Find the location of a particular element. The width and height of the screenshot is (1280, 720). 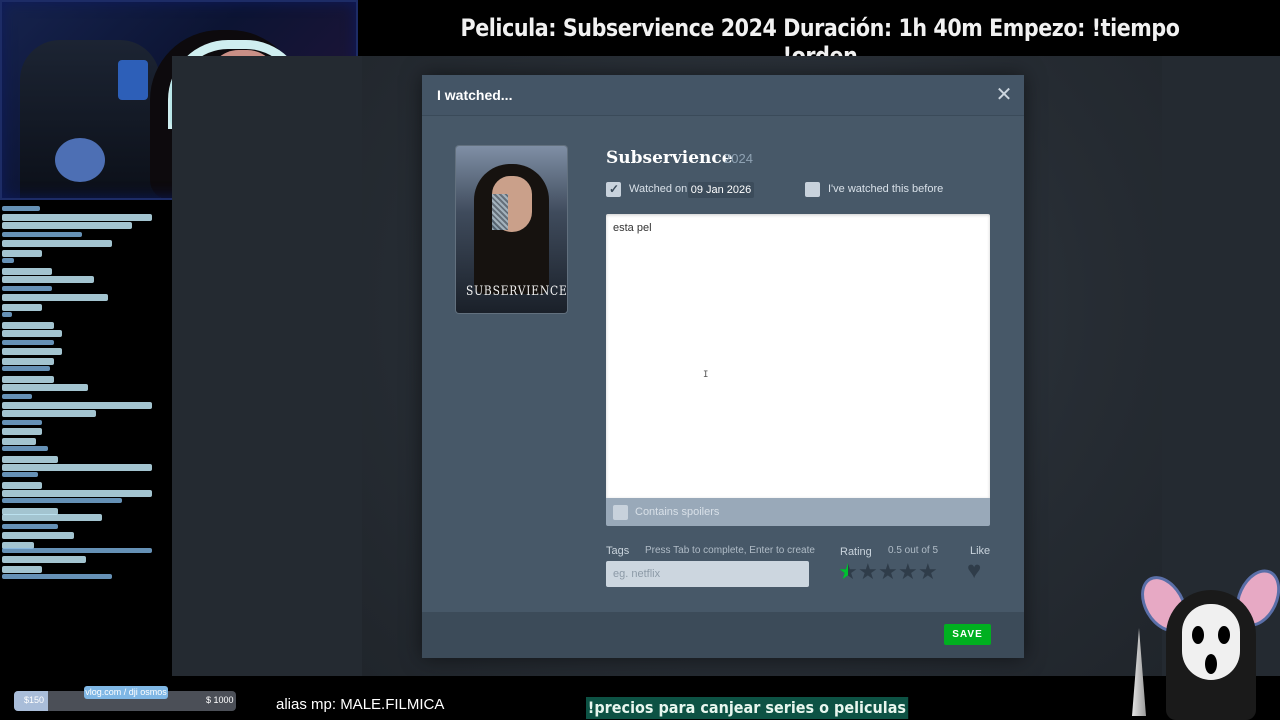

review-textarea: esta pel I is located at coordinates (798, 356).